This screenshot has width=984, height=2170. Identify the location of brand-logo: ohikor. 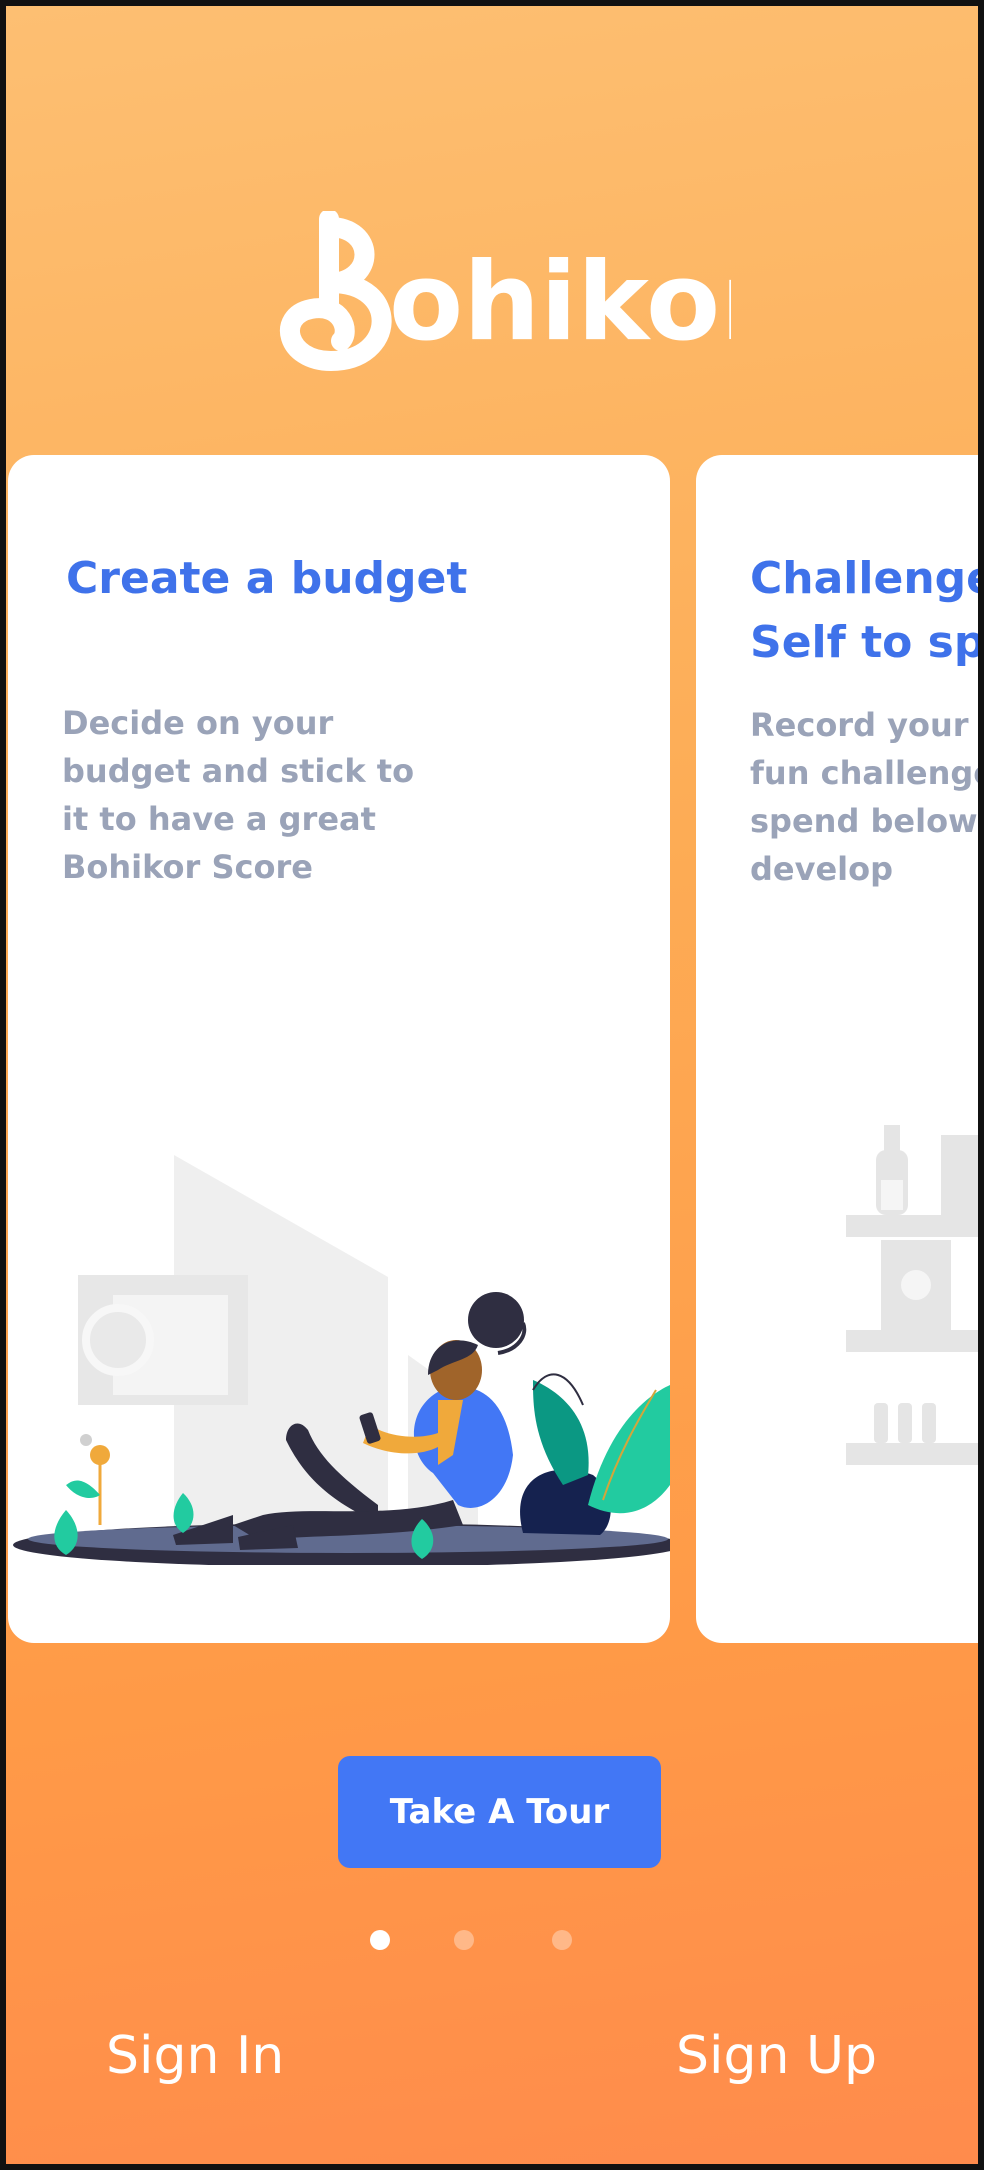
(522, 290).